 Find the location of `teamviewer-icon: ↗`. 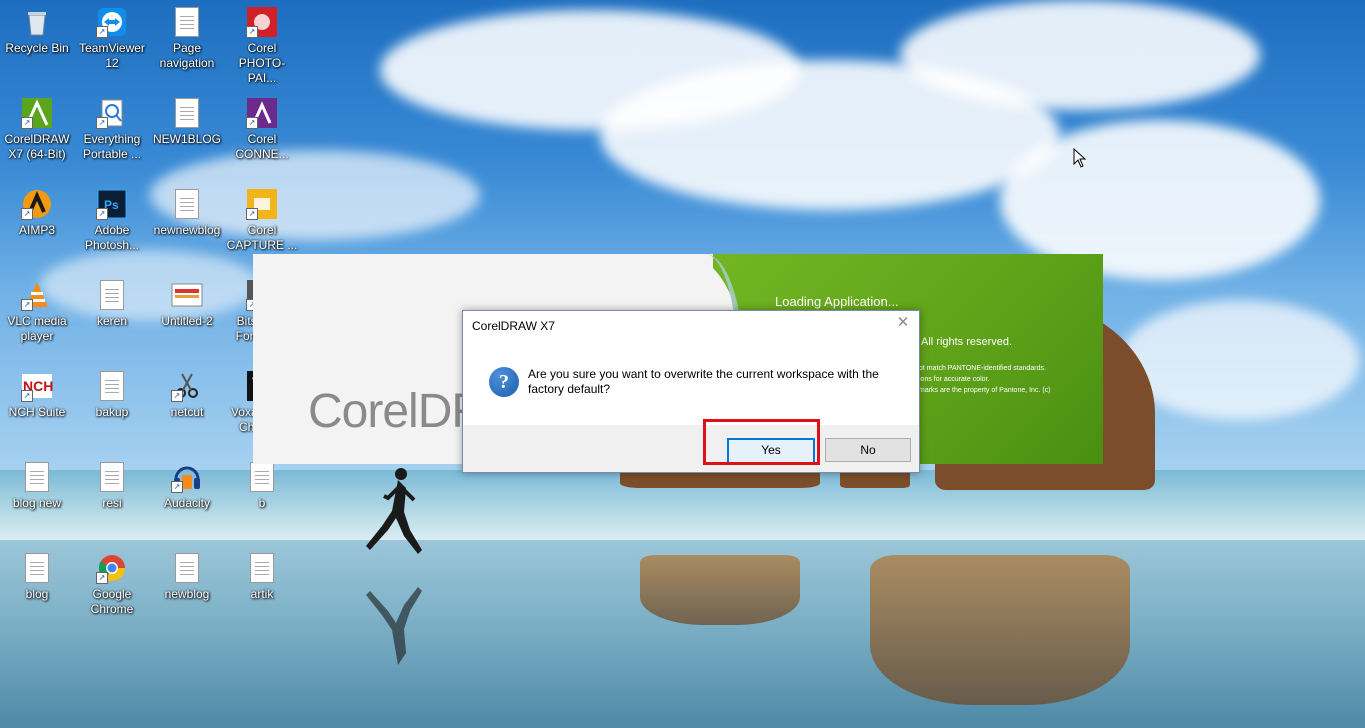

teamviewer-icon: ↗ is located at coordinates (112, 22).